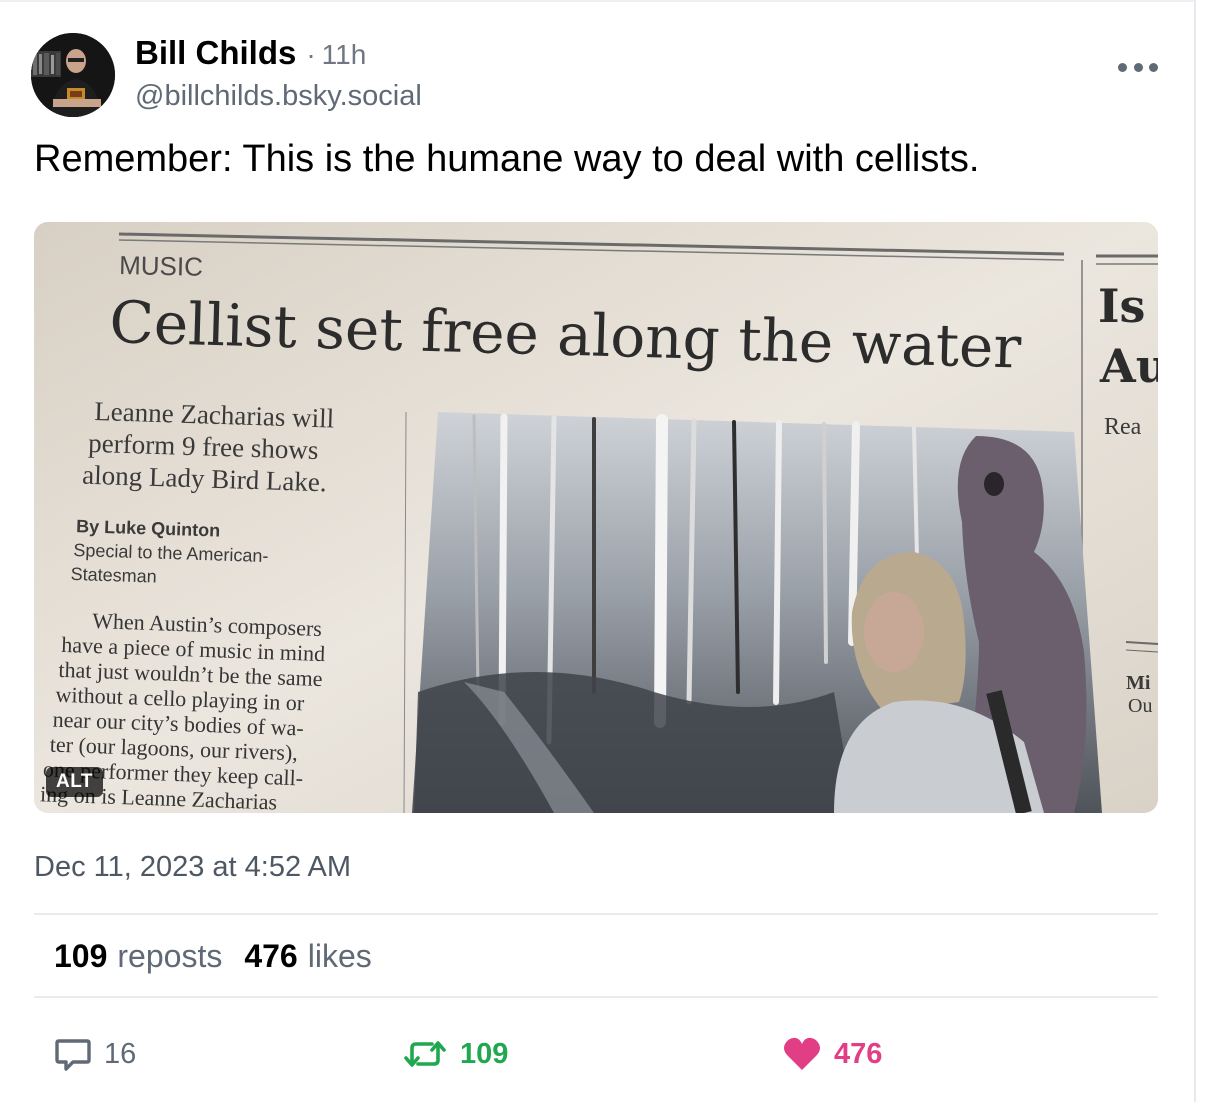 The image size is (1218, 1102). Describe the element at coordinates (340, 956) in the screenshot. I see `likes-label: likes` at that location.